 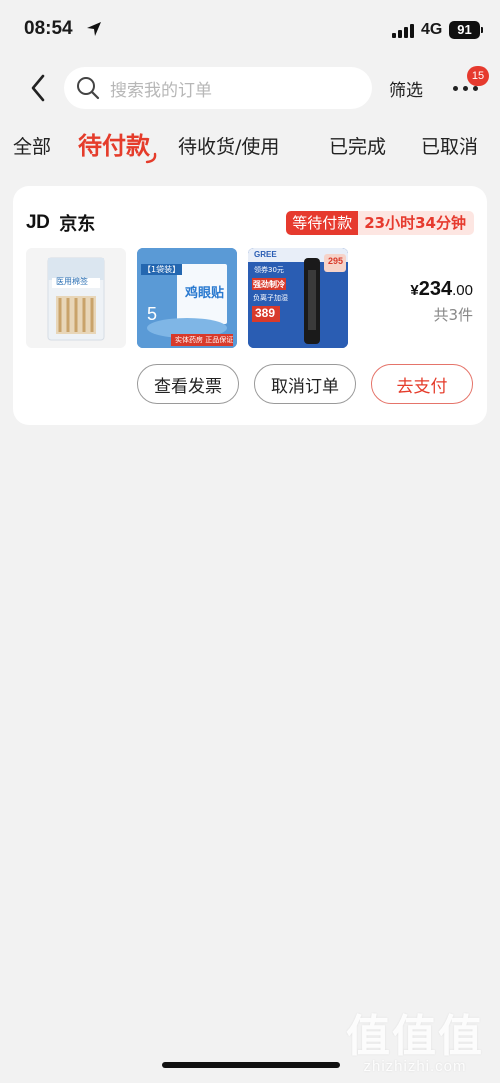 What do you see at coordinates (298, 298) in the screenshot?
I see `product-thumbnail: GREE 295 领券30元 强劲制冷 389 负离子加湿` at bounding box center [298, 298].